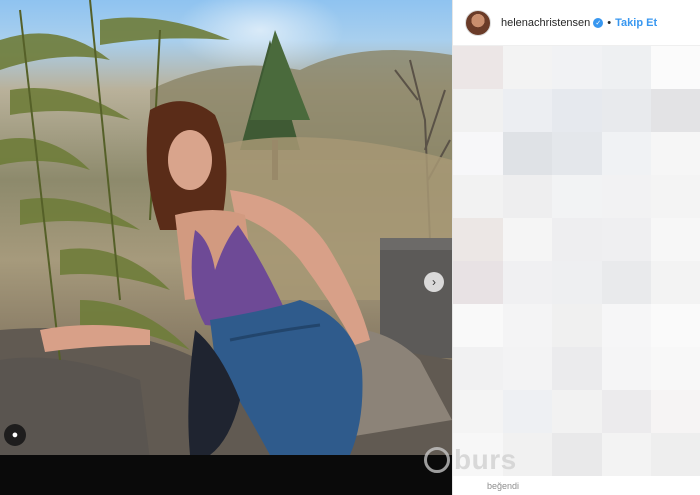 This screenshot has width=700, height=495. Describe the element at coordinates (437, 460) in the screenshot. I see `watermark-logo-icon` at that location.